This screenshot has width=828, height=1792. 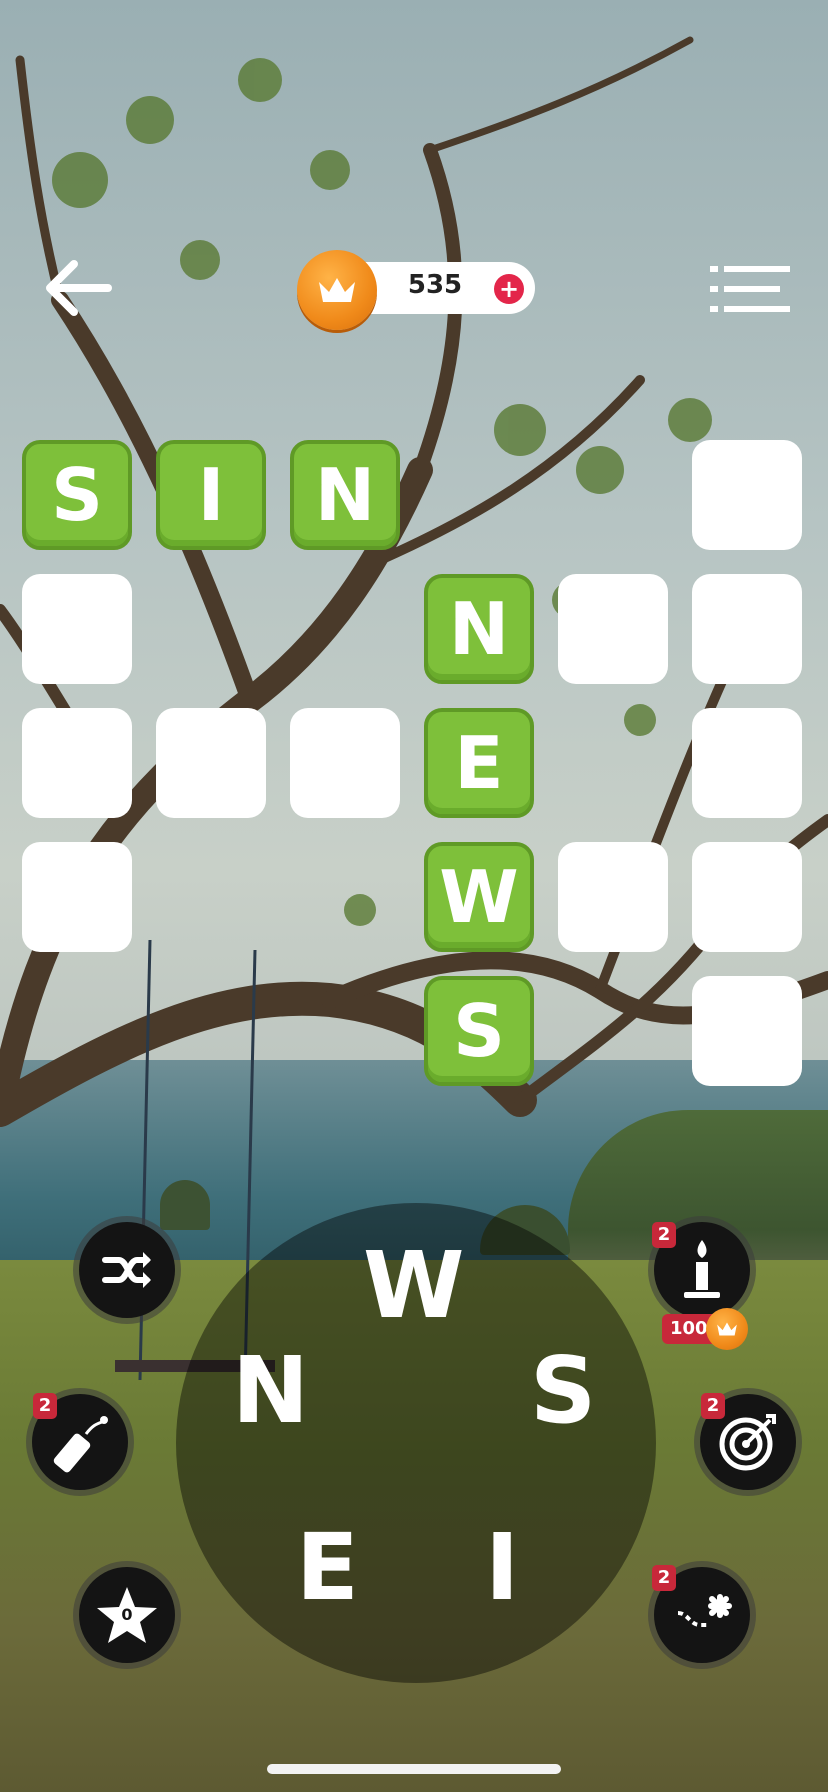 I want to click on wheel-letter-w: W, so click(x=413, y=1286).